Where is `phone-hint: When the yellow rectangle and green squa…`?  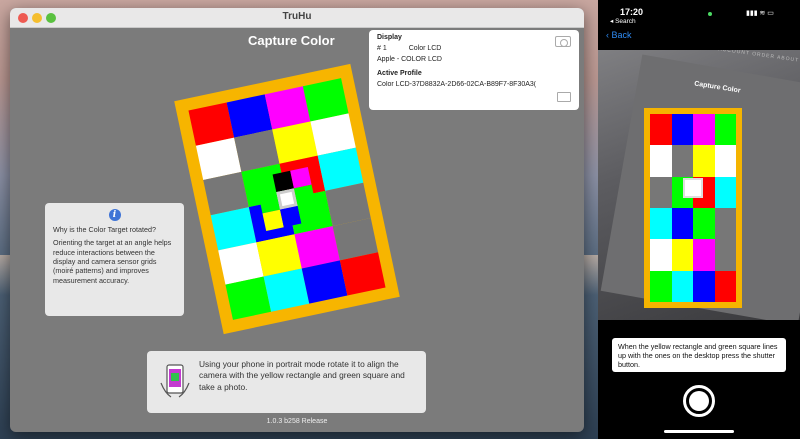 phone-hint: When the yellow rectangle and green squa… is located at coordinates (699, 355).